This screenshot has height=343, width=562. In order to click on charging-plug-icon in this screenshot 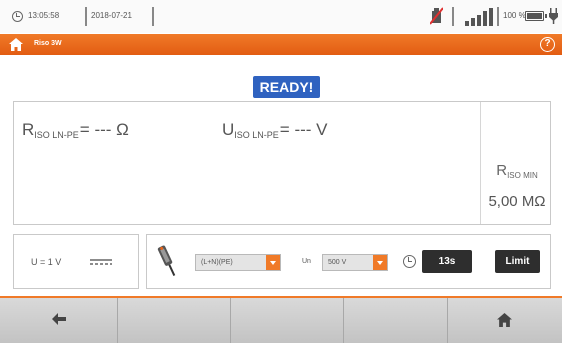, I will do `click(553, 16)`.